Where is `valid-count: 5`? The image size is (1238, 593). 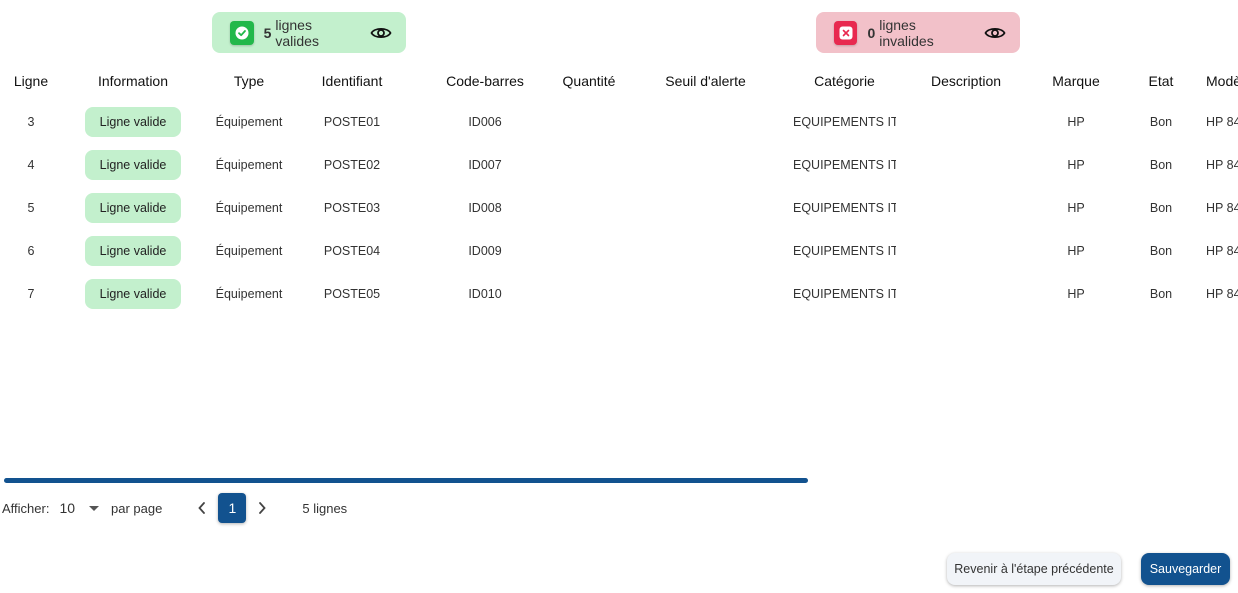
valid-count: 5 is located at coordinates (267, 32).